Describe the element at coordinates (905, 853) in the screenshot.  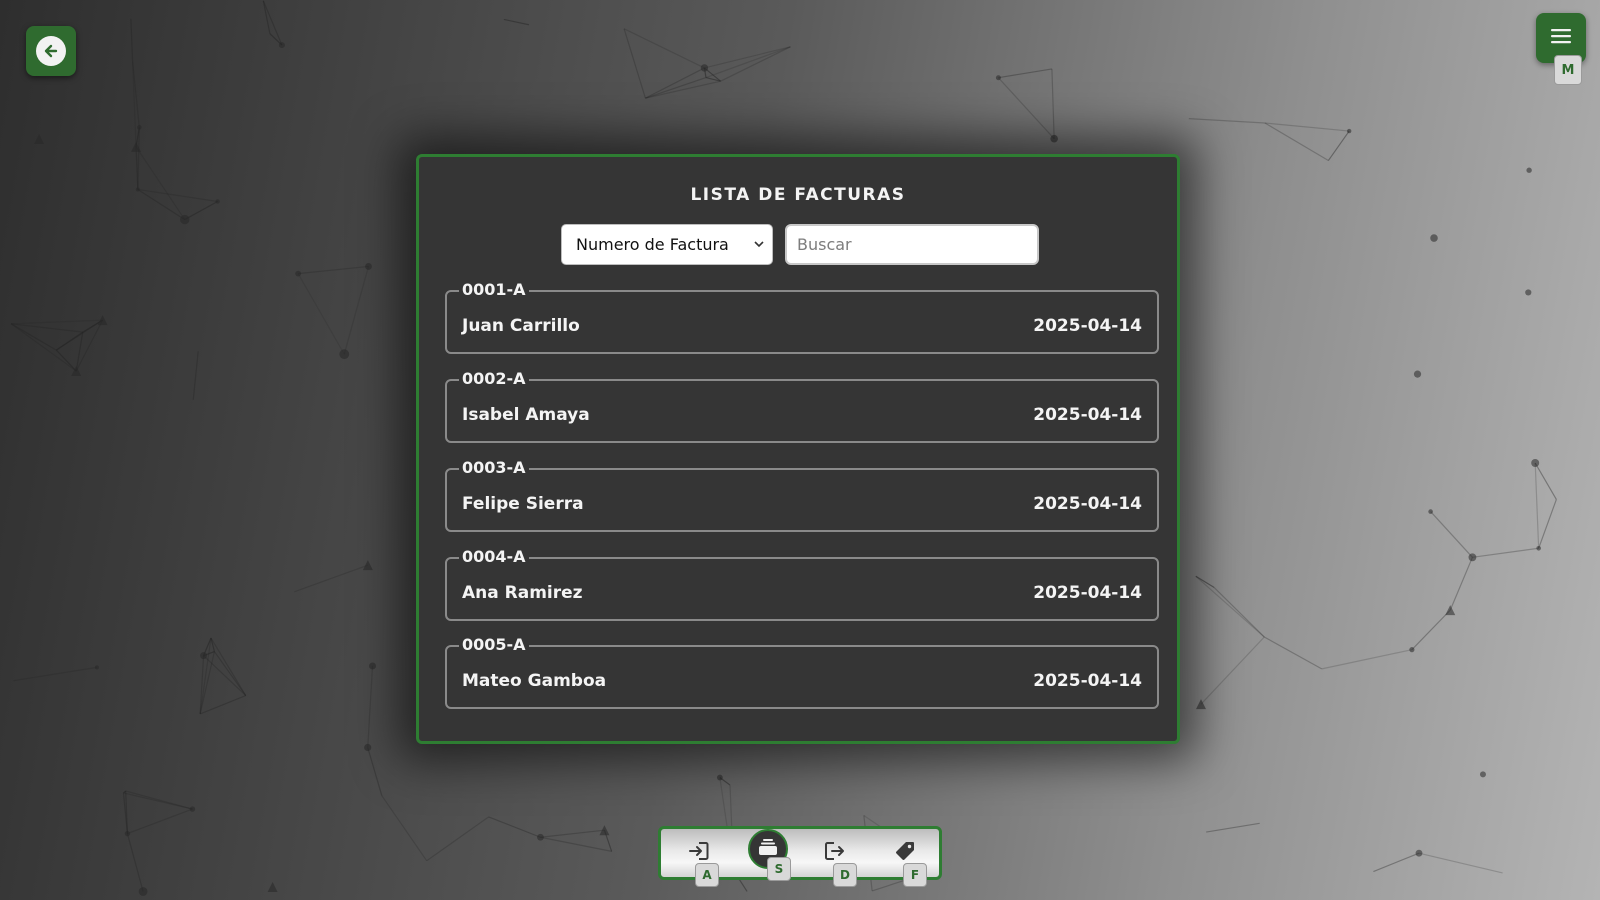
I see `tag-icon` at that location.